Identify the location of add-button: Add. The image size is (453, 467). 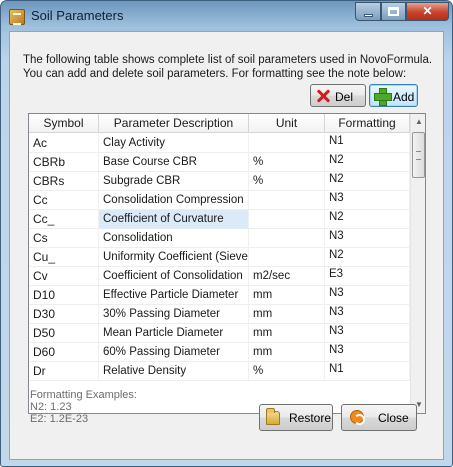
(393, 95).